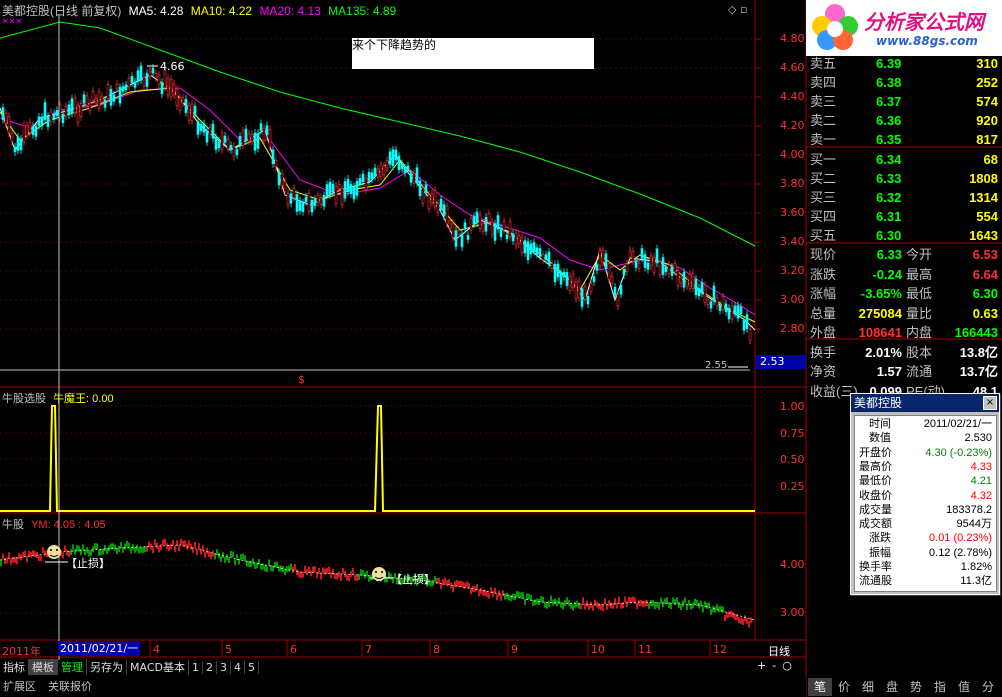 The height and width of the screenshot is (697, 1002). What do you see at coordinates (779, 651) in the screenshot?
I see `period-label: 日线` at bounding box center [779, 651].